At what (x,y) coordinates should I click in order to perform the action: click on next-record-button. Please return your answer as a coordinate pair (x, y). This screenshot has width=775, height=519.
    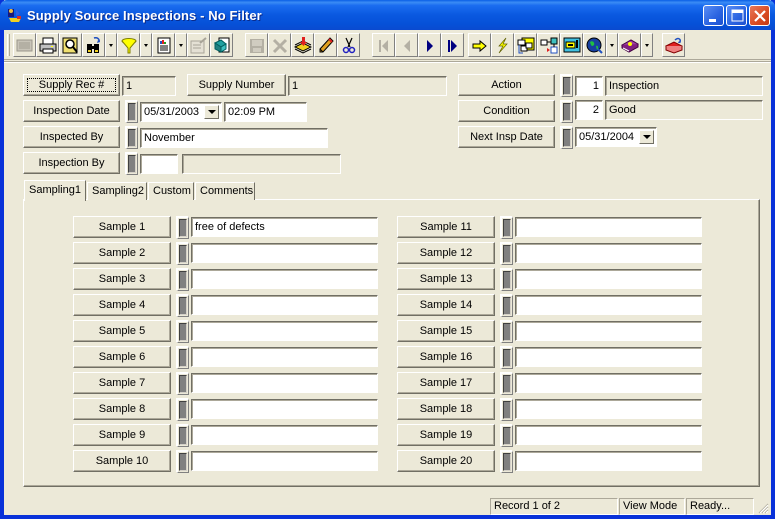
    Looking at the image, I should click on (429, 45).